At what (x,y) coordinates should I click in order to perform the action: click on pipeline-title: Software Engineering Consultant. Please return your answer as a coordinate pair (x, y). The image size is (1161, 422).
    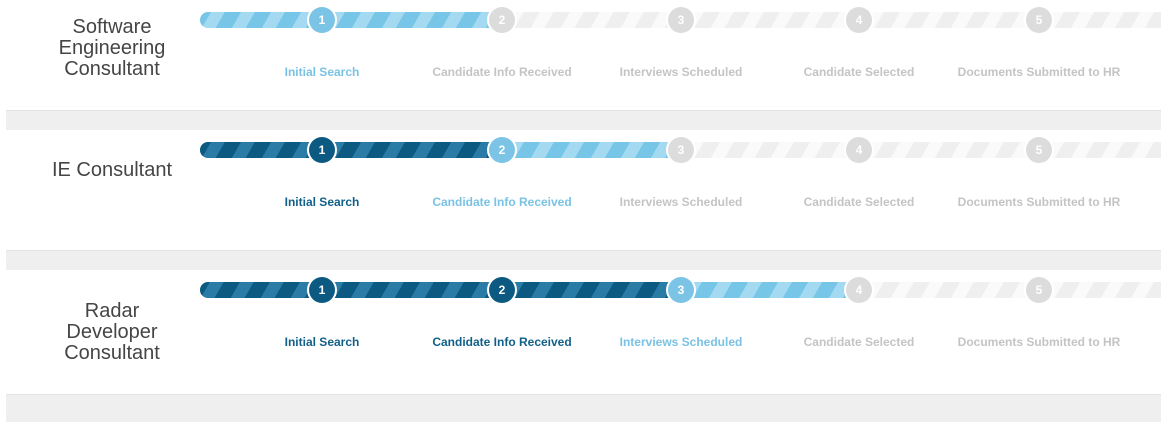
    Looking at the image, I should click on (112, 48).